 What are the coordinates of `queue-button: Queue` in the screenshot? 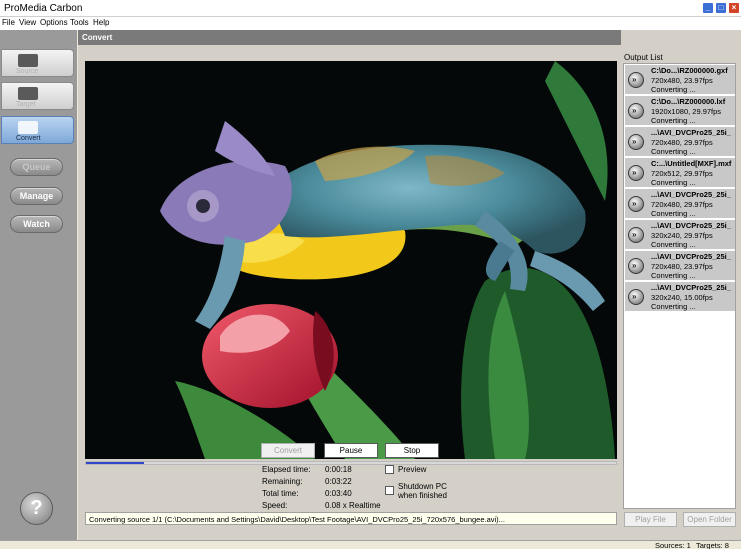 It's located at (36, 167).